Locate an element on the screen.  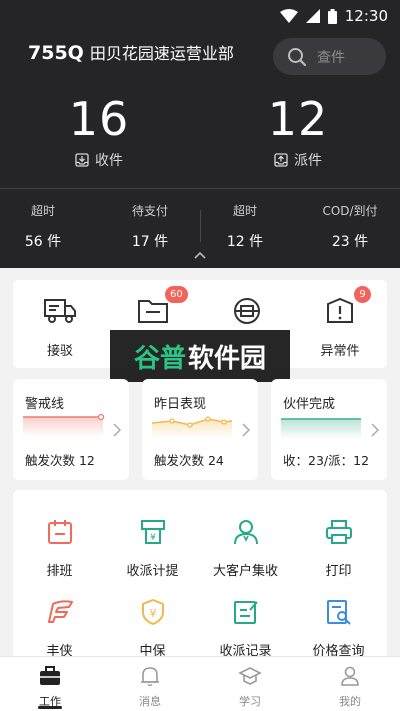
quick-action-transfer: 接驳 is located at coordinates (60, 326).